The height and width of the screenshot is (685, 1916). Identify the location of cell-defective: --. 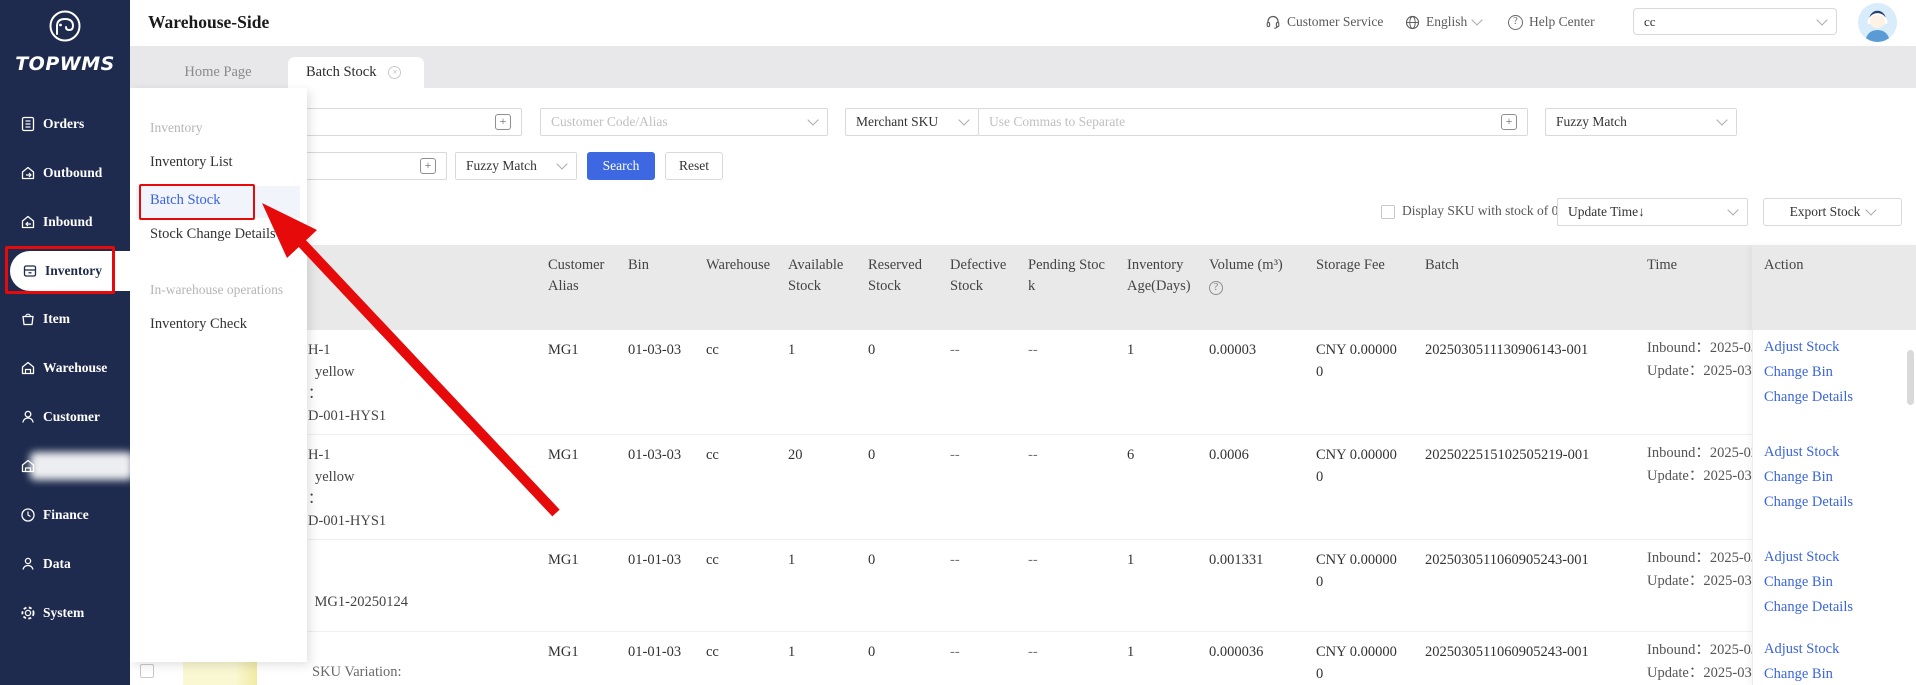
(955, 560).